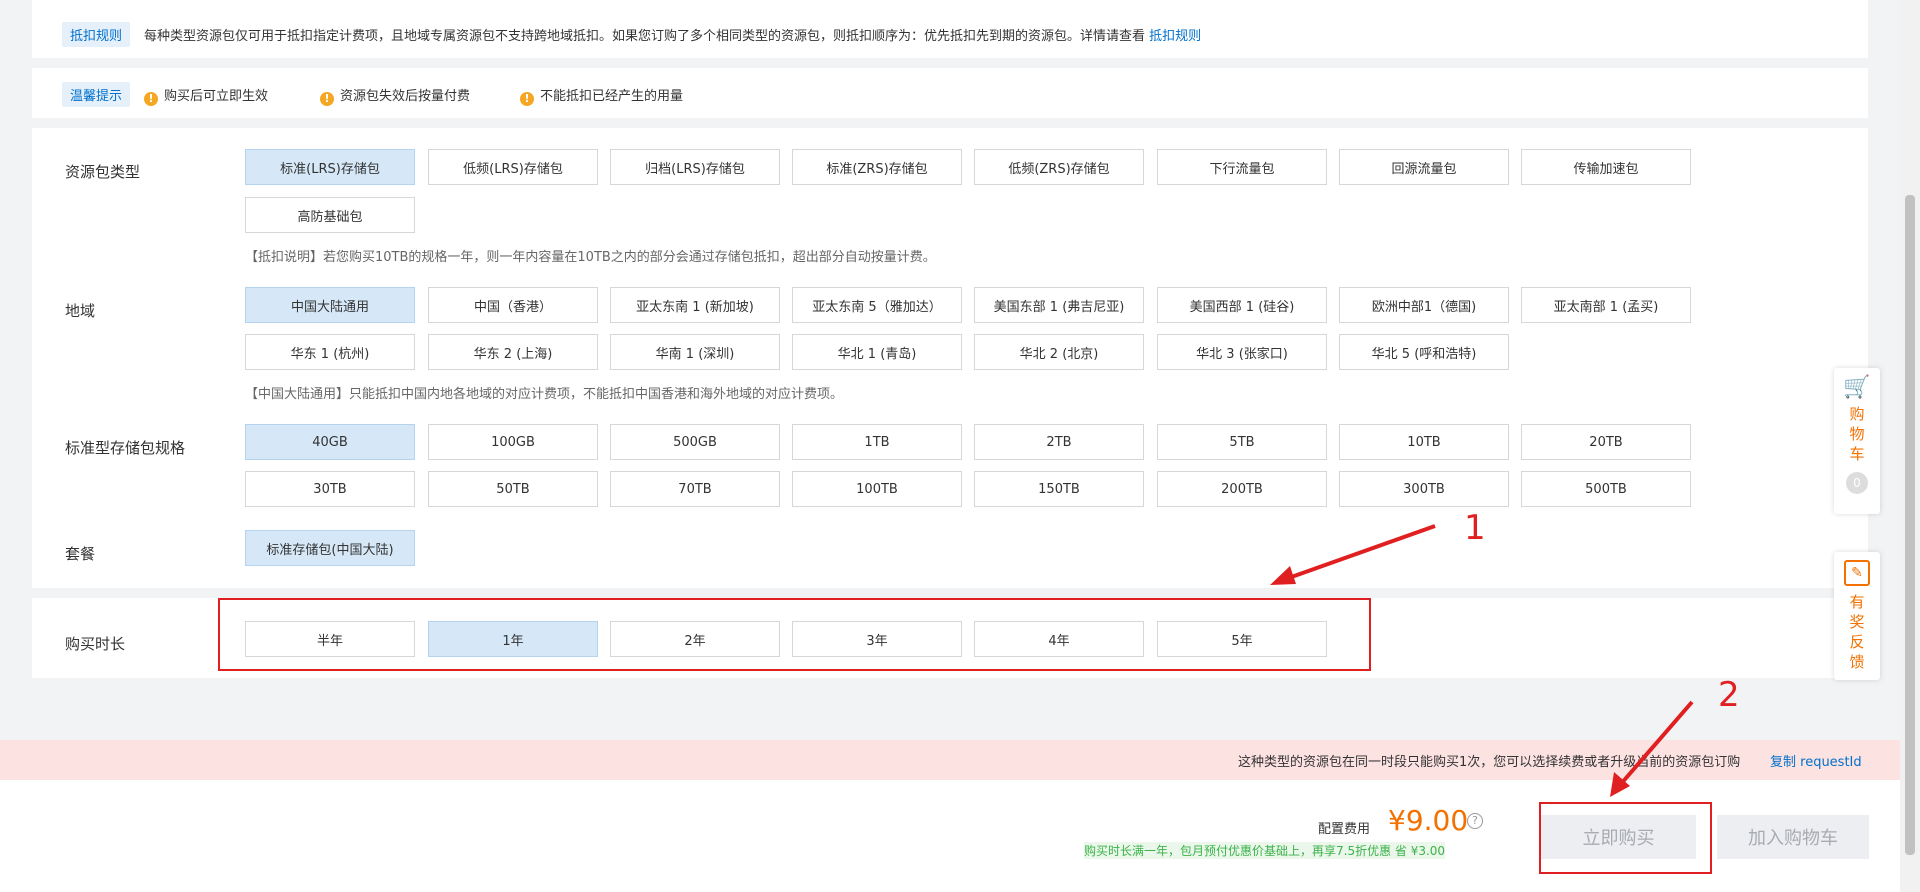 The width and height of the screenshot is (1920, 892). I want to click on copy-request-id-link: 复制 requestId, so click(1816, 760).